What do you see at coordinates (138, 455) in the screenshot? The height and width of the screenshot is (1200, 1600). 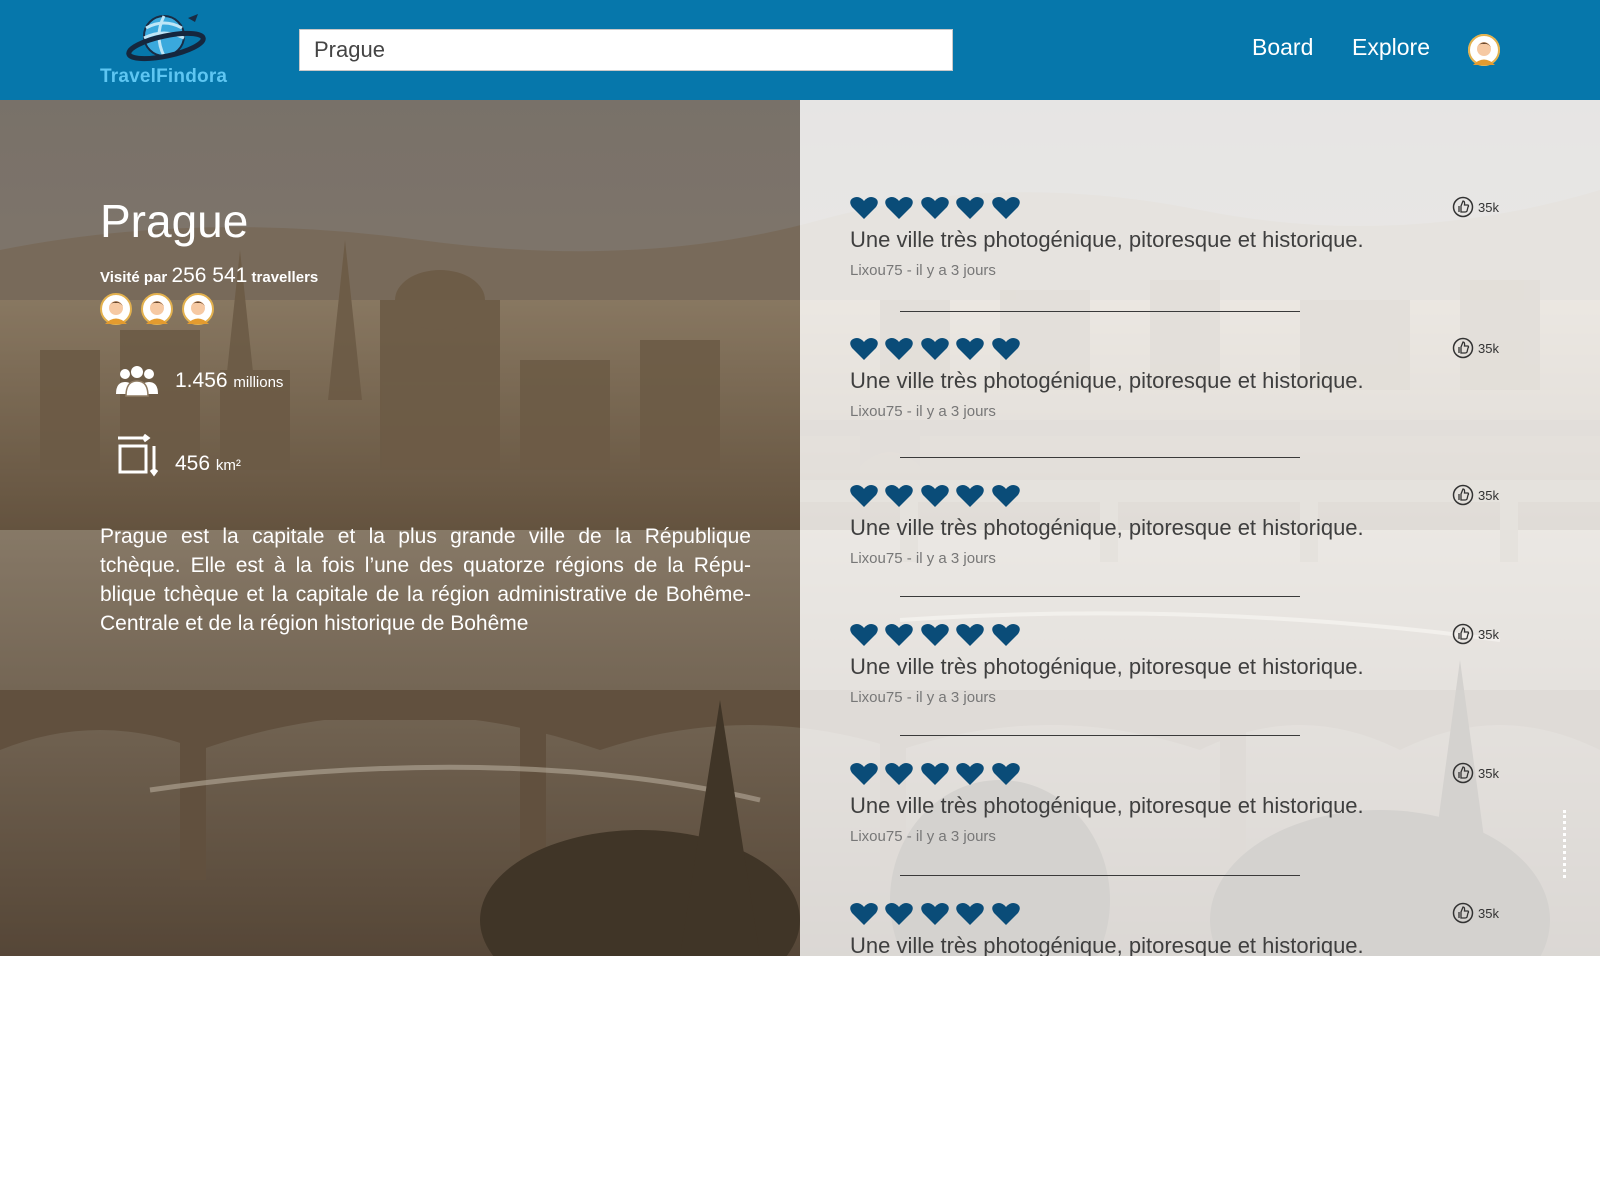 I see `area-resize-icon` at bounding box center [138, 455].